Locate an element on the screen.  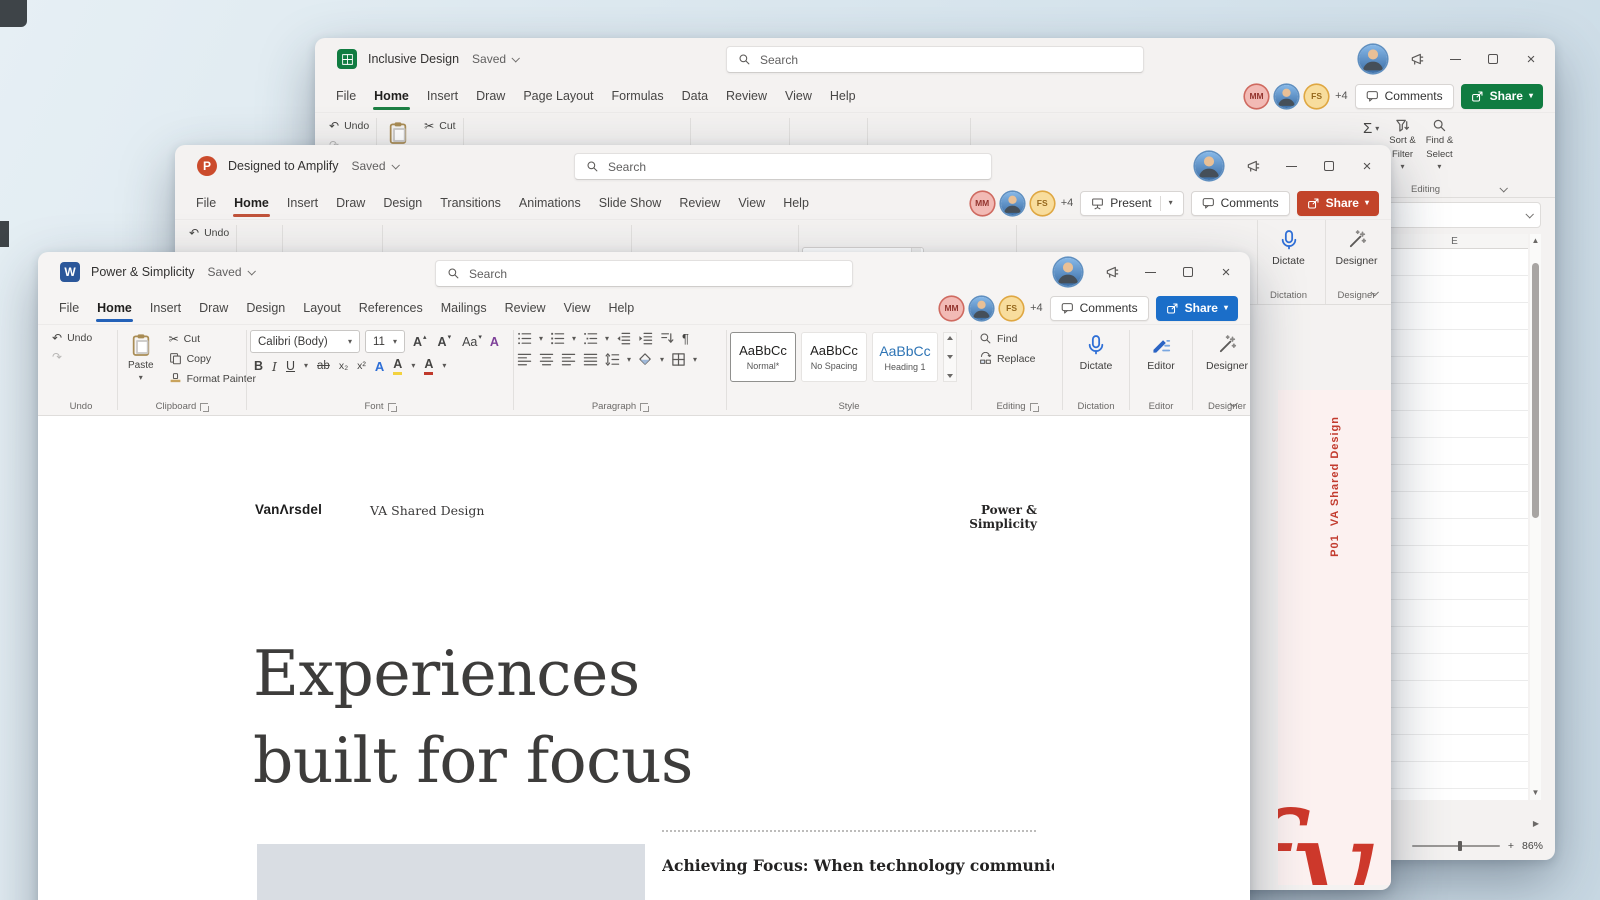
collaborator-avatar-mm: MM is located at coordinates (982, 203).